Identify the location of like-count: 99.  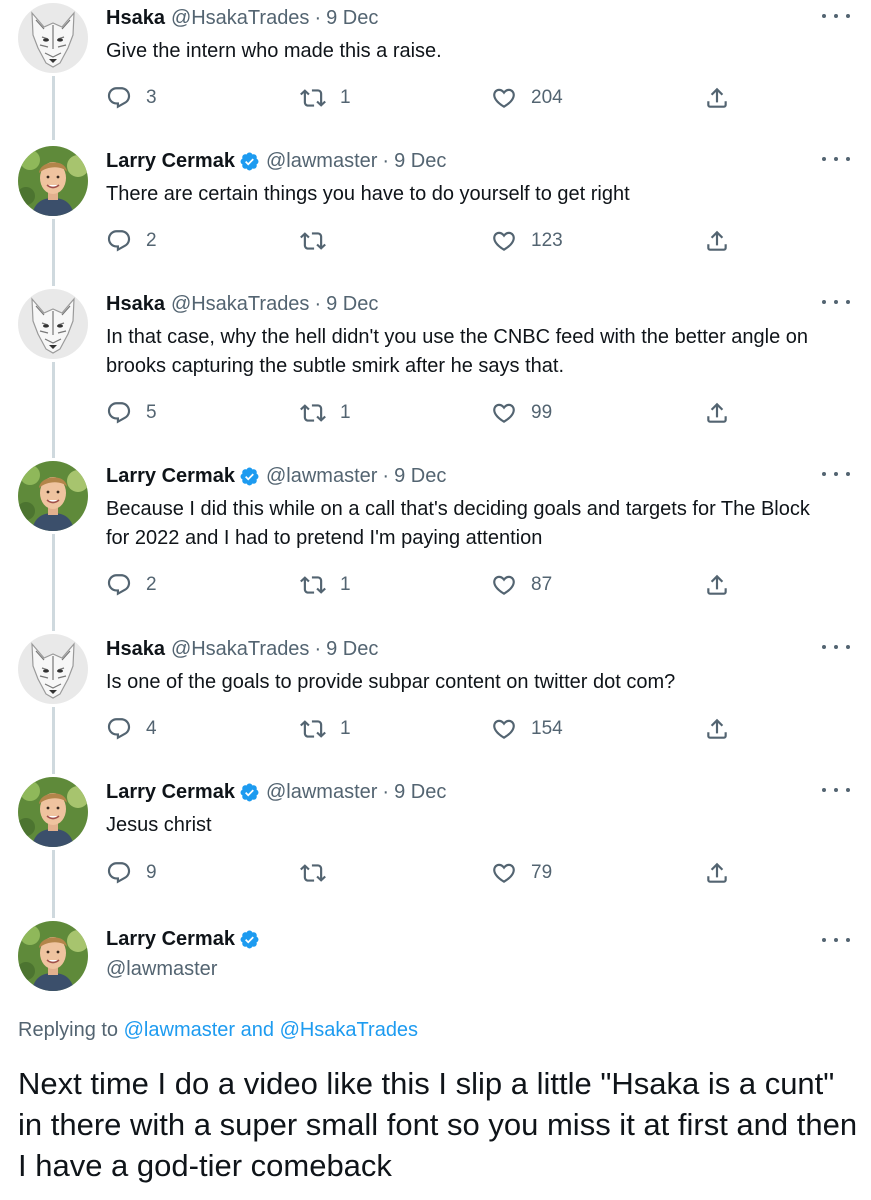
(542, 412).